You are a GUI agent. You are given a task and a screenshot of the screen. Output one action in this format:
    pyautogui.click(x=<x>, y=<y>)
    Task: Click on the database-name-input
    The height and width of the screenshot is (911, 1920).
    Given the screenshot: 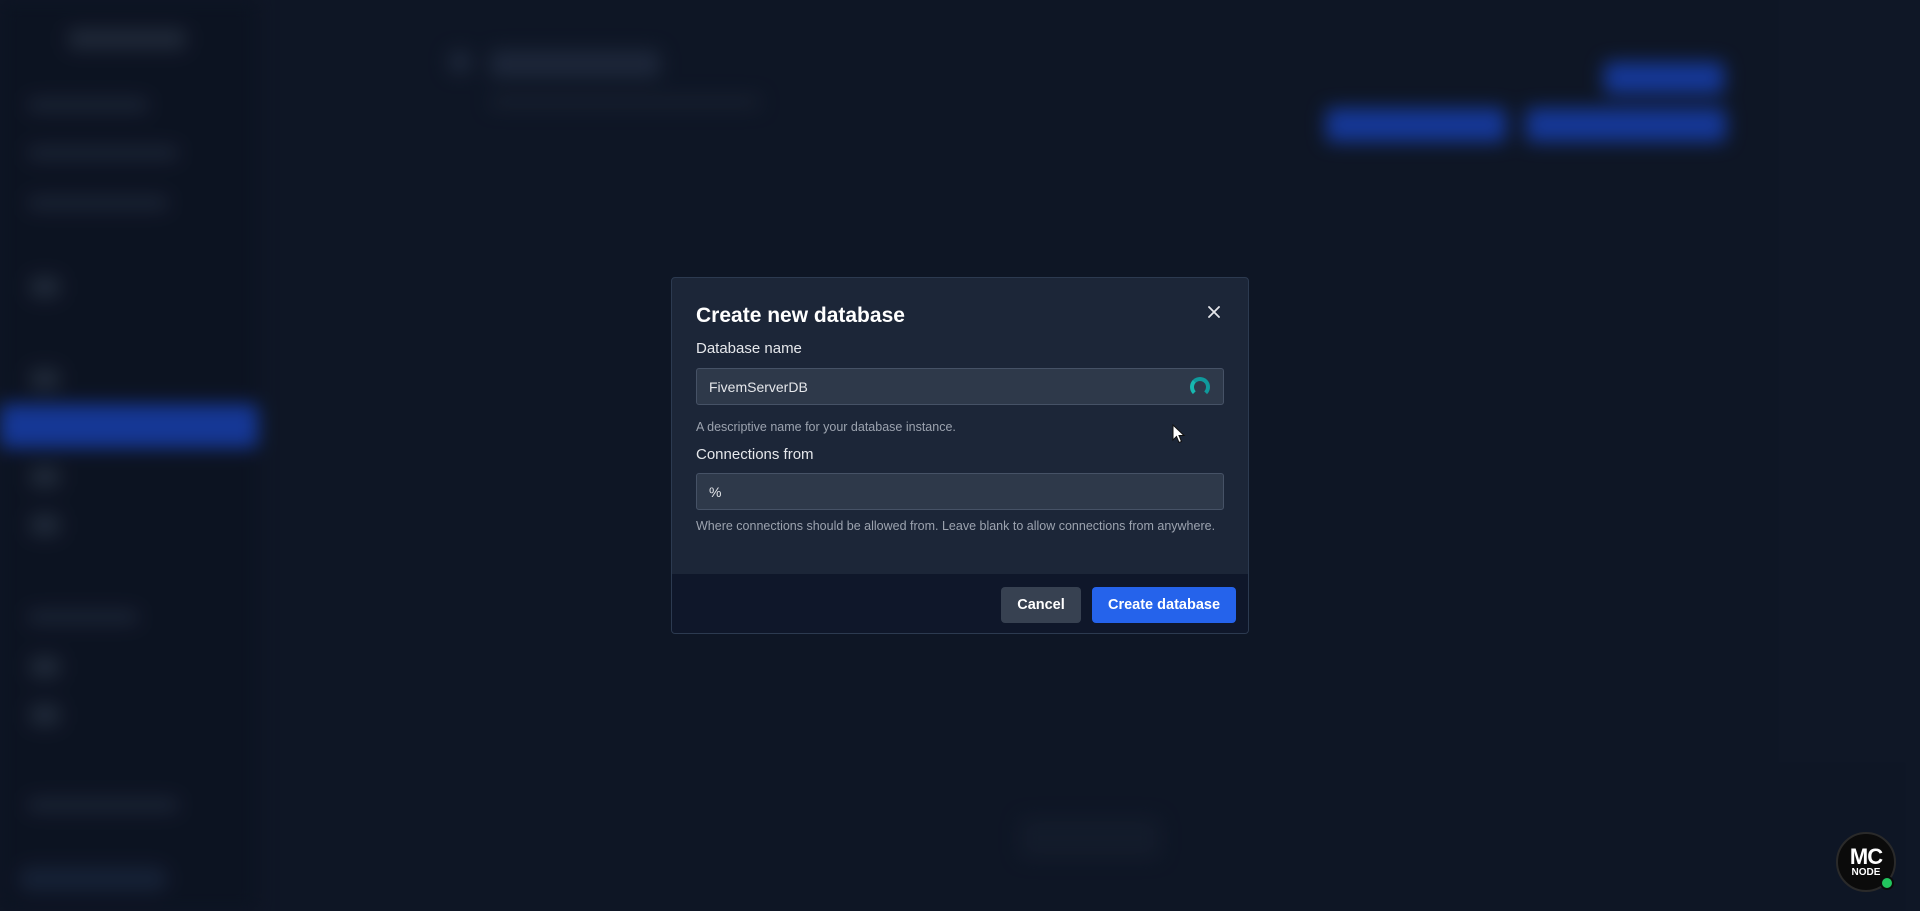 What is the action you would take?
    pyautogui.click(x=960, y=386)
    